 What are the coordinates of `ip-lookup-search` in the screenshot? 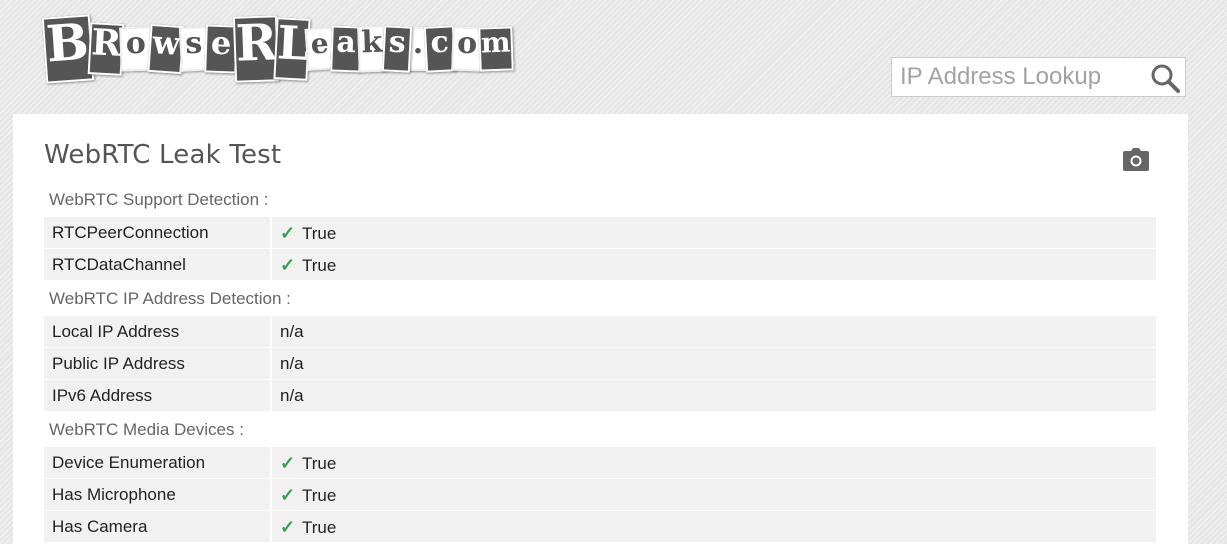 It's located at (1038, 77).